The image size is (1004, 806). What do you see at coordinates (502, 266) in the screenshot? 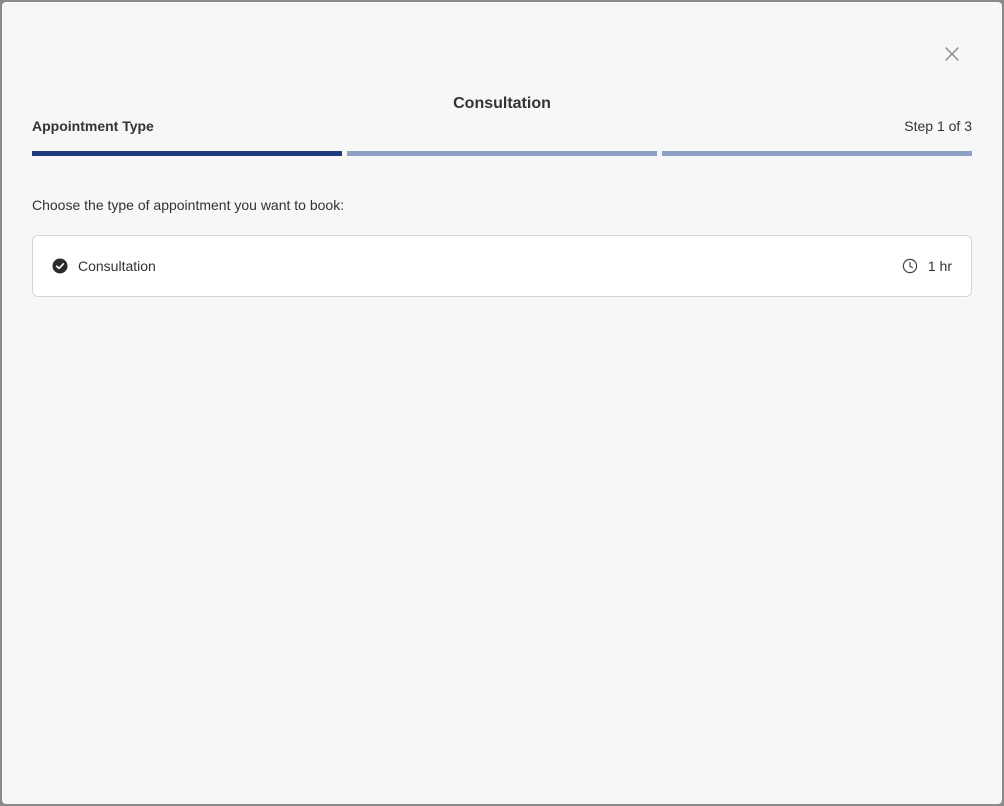
I see `appointment-option-consultation: Consultation 1 hr` at bounding box center [502, 266].